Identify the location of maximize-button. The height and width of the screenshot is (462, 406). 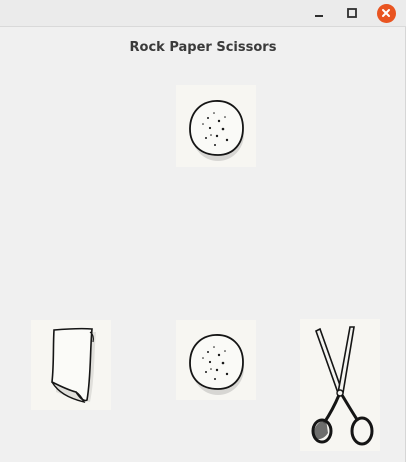
(352, 13).